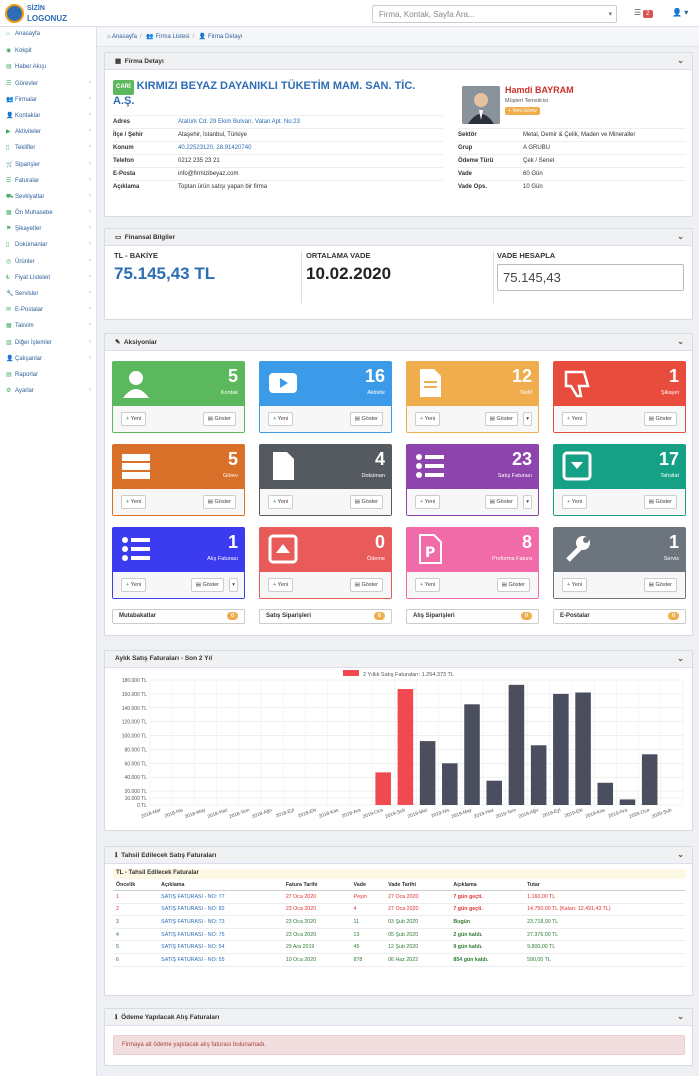  I want to click on sidebar-item-8: 🛒 Siparişler ‹, so click(48, 165).